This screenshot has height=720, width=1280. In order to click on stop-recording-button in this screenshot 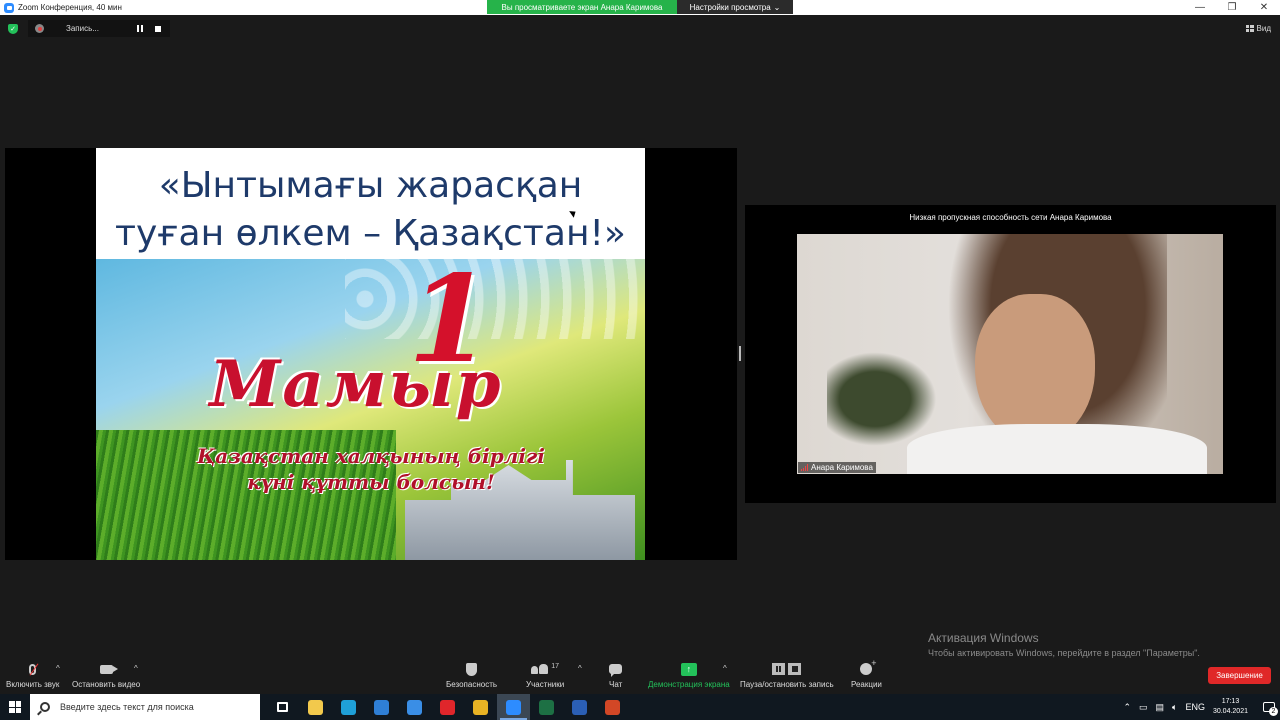, I will do `click(158, 28)`.